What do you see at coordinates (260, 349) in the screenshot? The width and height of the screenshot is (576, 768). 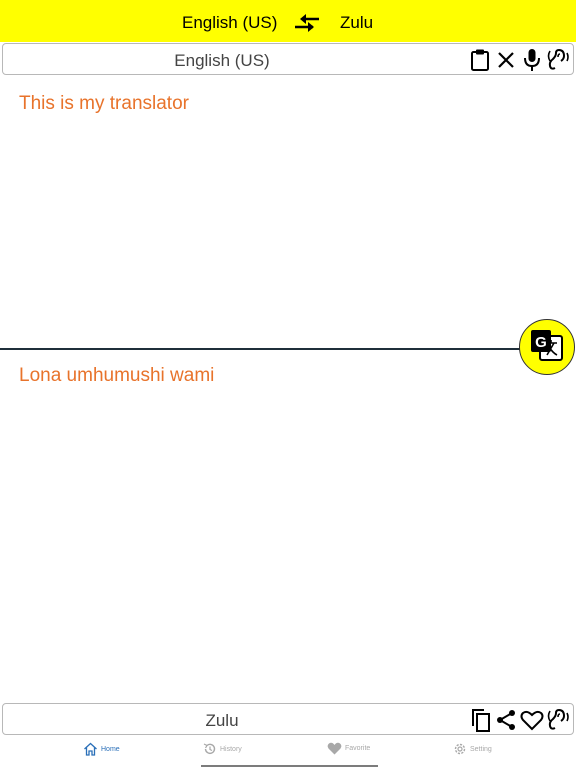 I see `panel-divider` at bounding box center [260, 349].